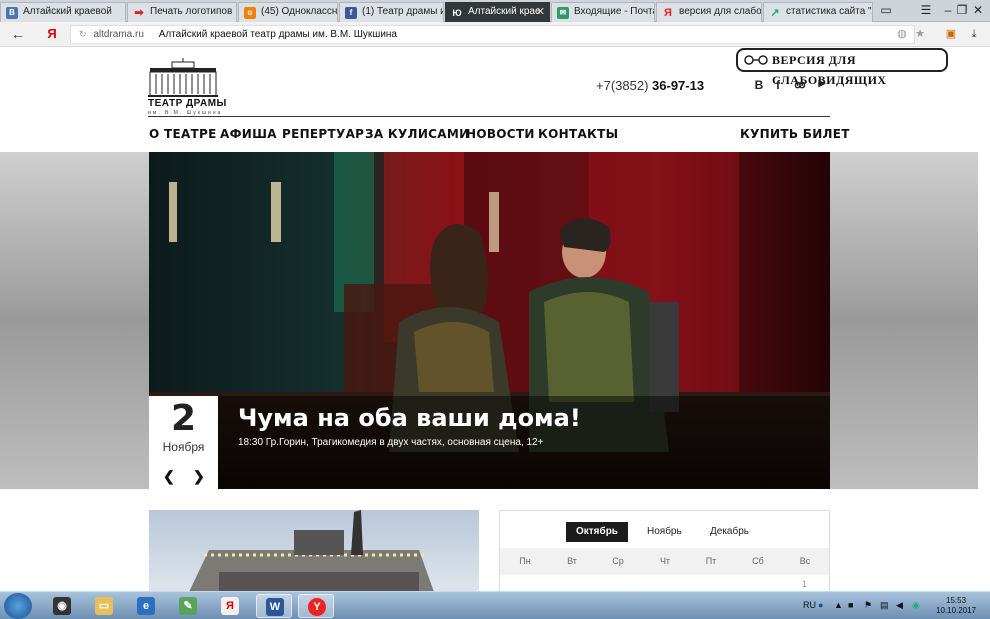  I want to click on close-window-icon: ✕, so click(978, 11).